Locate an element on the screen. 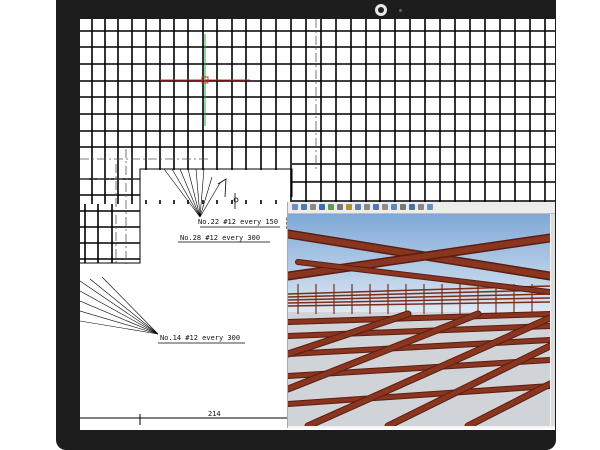  camera-icon is located at coordinates (358, 207).